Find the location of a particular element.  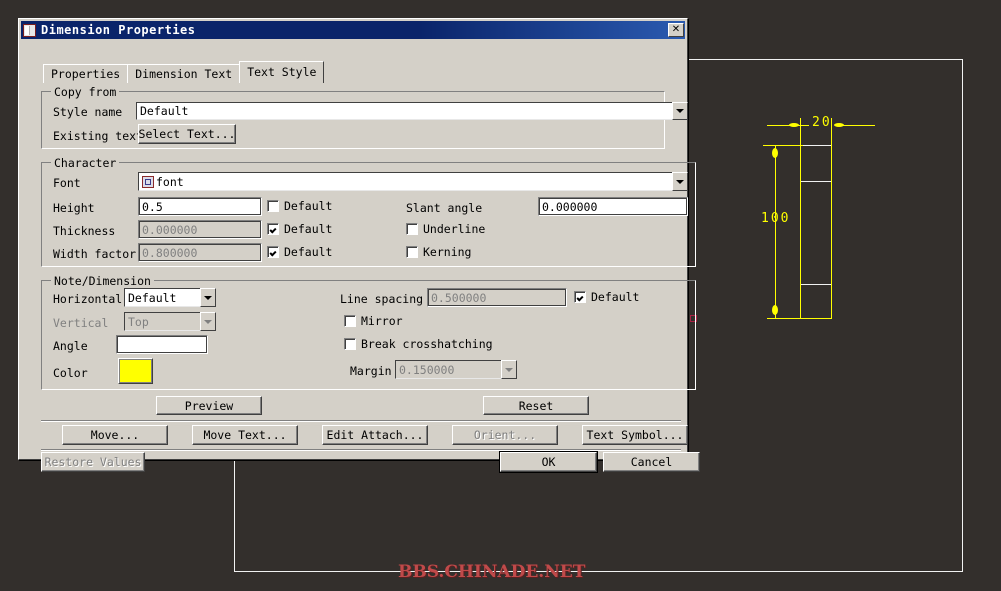

copy-from-group-label: Copy from is located at coordinates (85, 92).